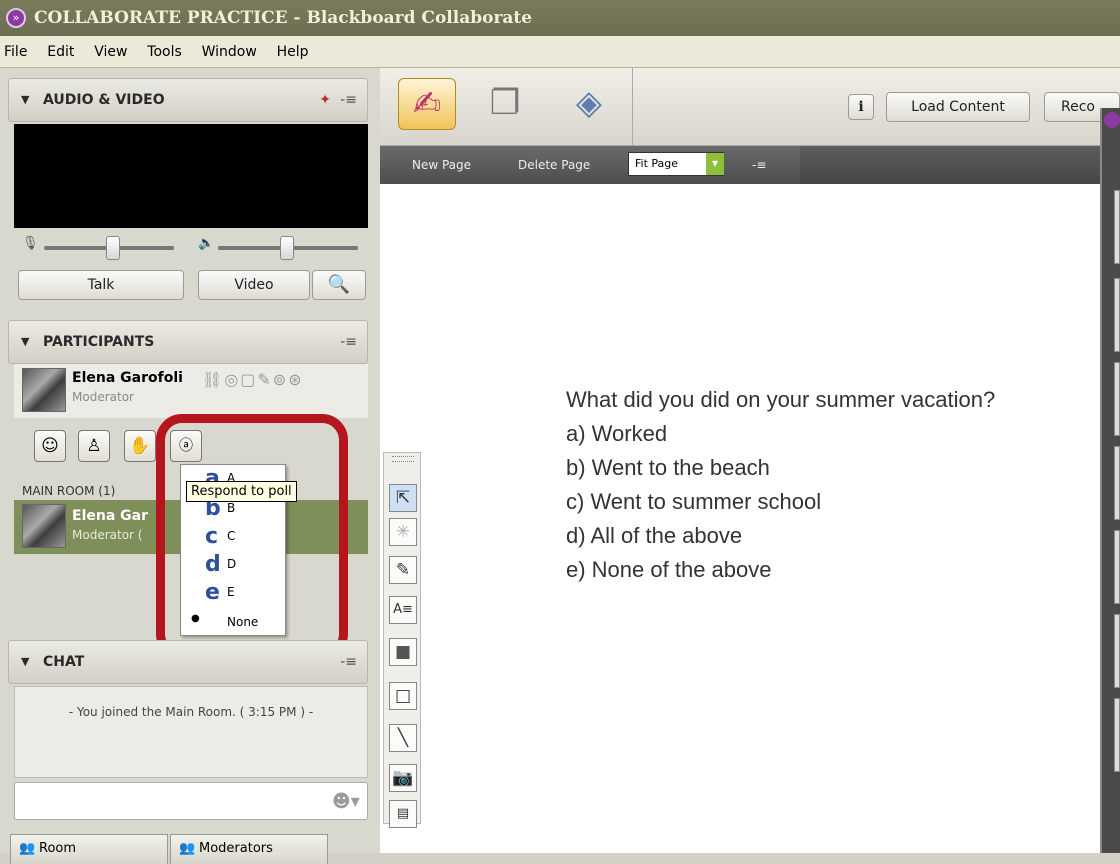  I want to click on participant-status-icons: ⛓◎▢✎⊚⊛, so click(253, 379).